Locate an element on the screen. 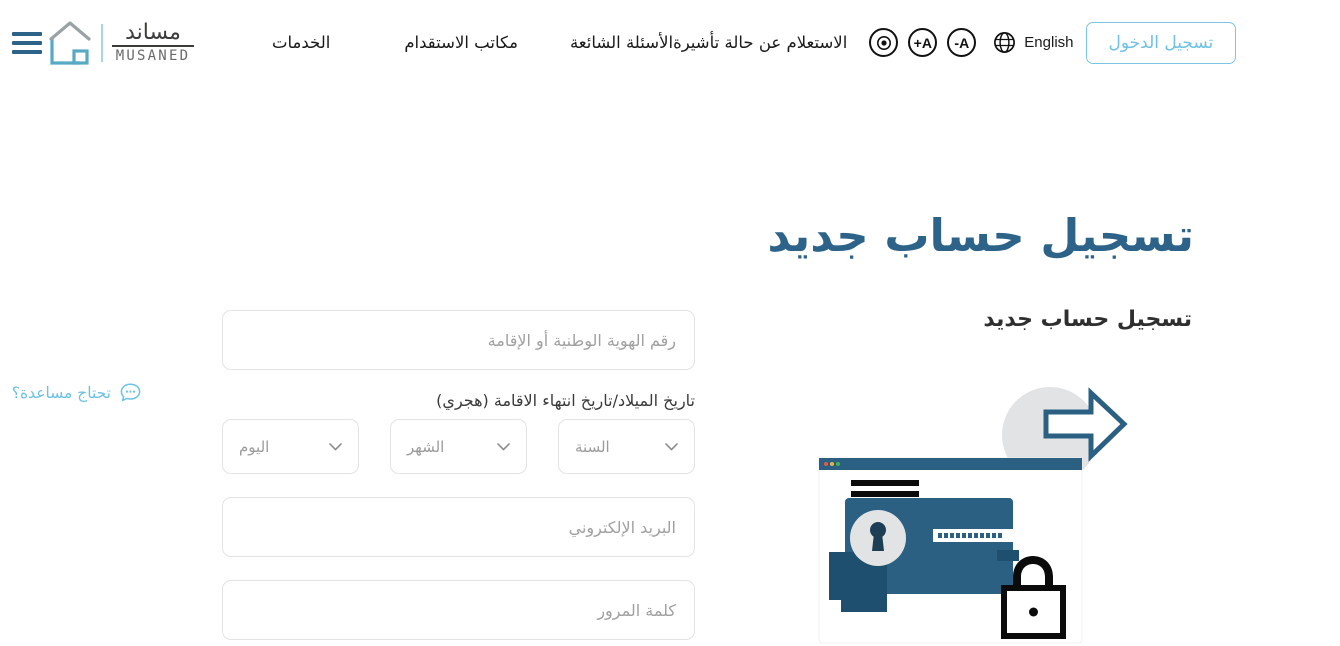 The width and height of the screenshot is (1340, 646). month-select: الشهر is located at coordinates (458, 446).